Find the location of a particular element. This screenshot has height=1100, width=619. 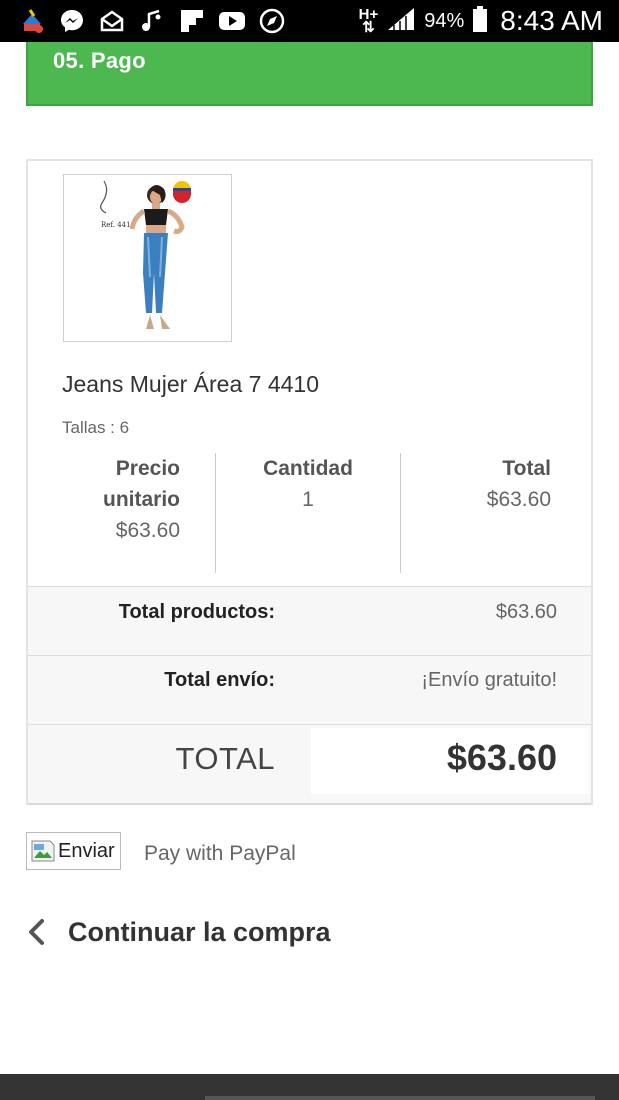

messenger-icon is located at coordinates (72, 21).